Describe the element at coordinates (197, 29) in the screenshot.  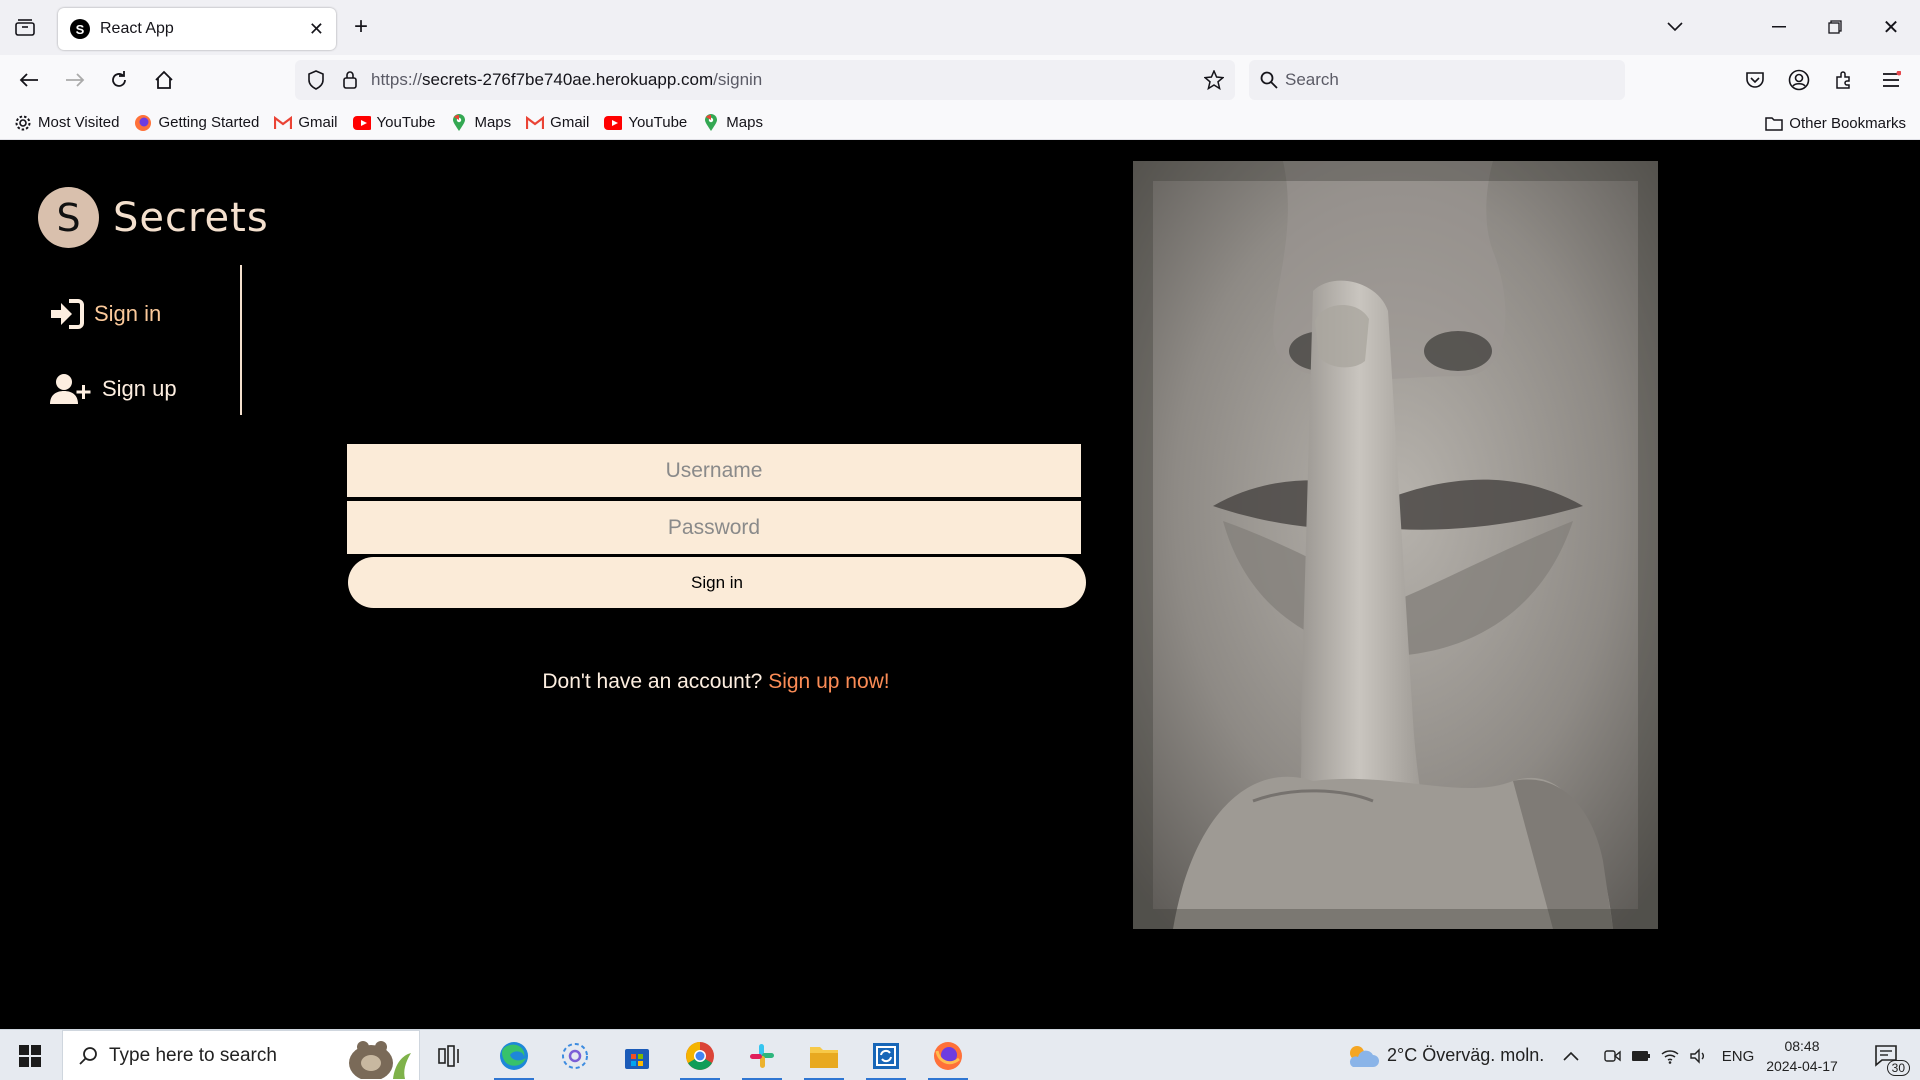
I see `tab-react-app: S React App ✕` at that location.